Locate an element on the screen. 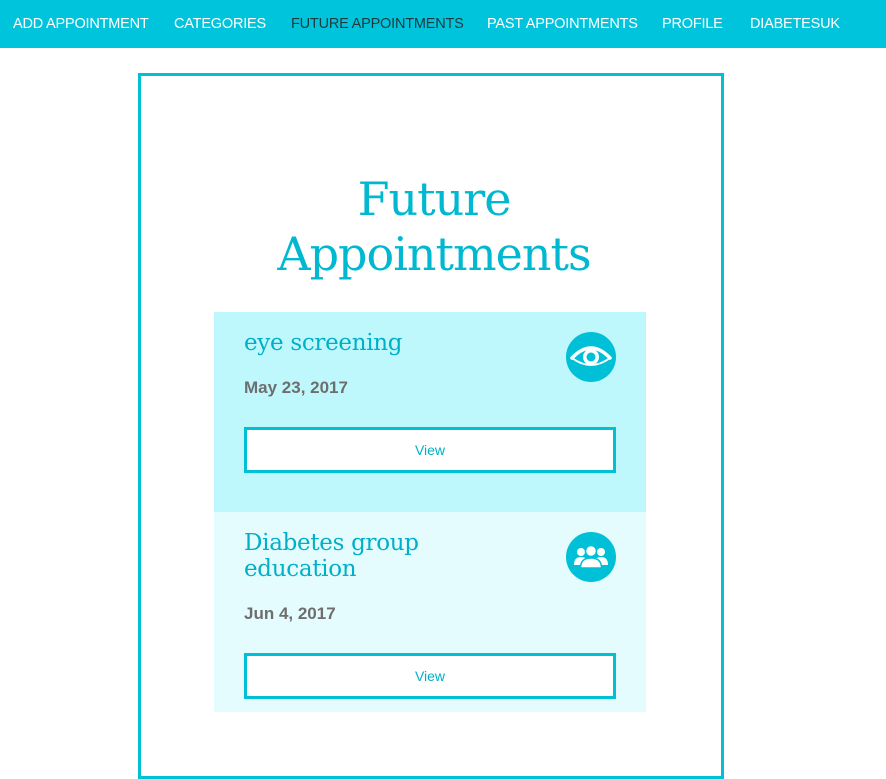 This screenshot has width=886, height=779. nav-item-categories: CATEGORIES is located at coordinates (220, 24).